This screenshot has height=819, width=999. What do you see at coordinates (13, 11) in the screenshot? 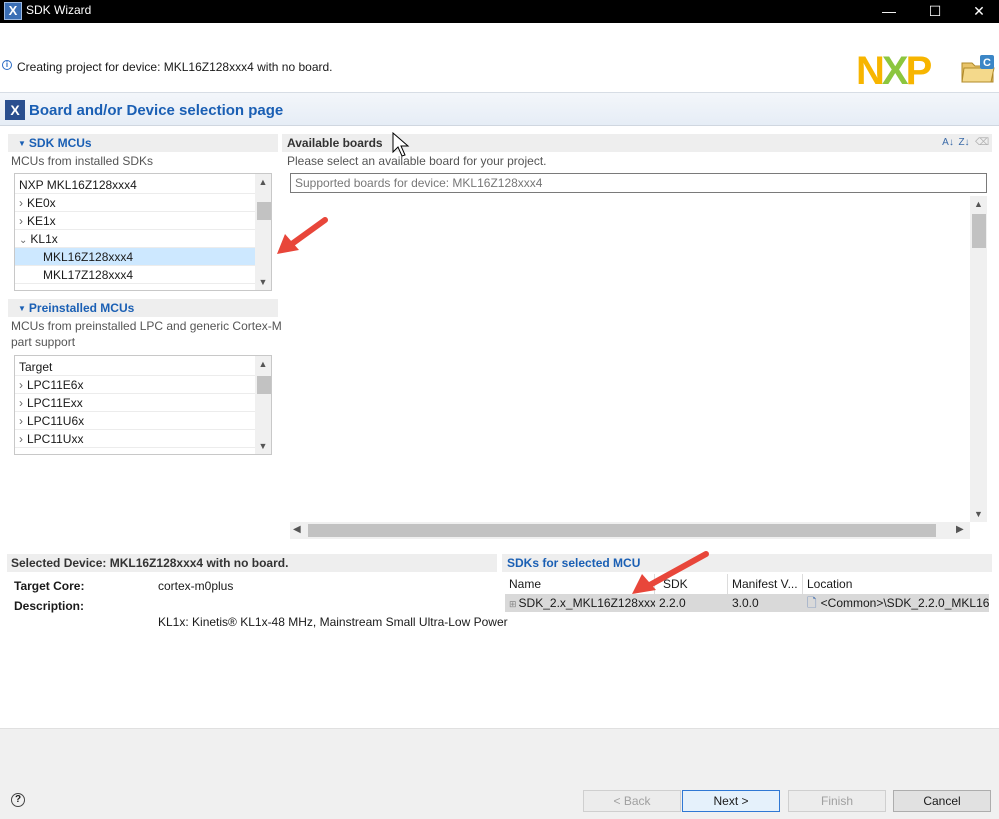
I see `sdk-wizard-app-icon: X` at bounding box center [13, 11].